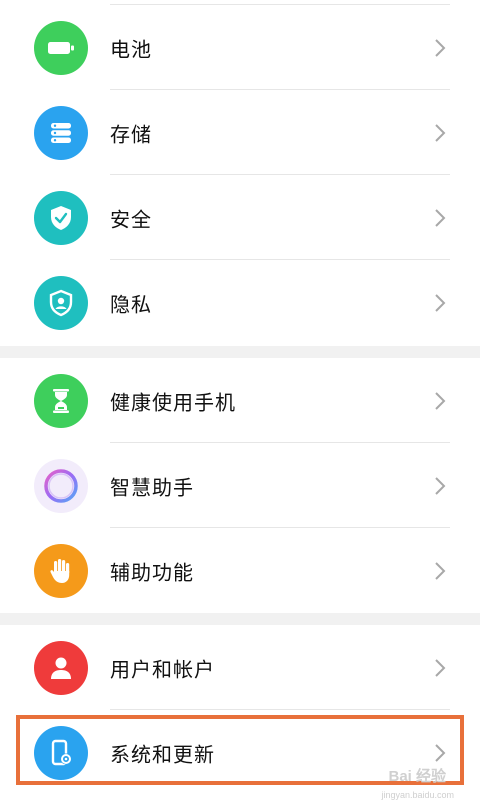 This screenshot has width=480, height=806. I want to click on user-icon, so click(61, 667).